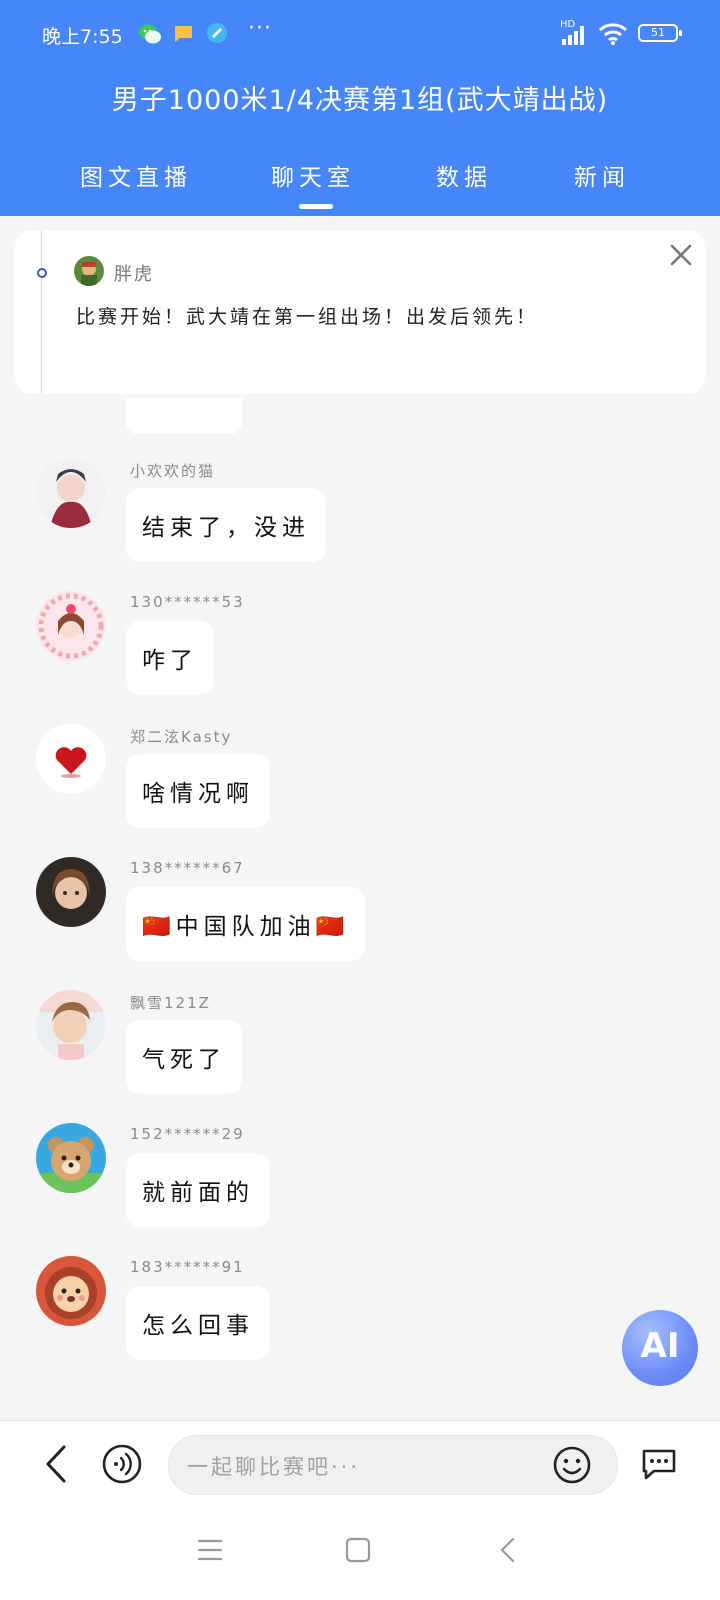 The height and width of the screenshot is (1600, 720). I want to click on username: 183******91, so click(187, 1267).